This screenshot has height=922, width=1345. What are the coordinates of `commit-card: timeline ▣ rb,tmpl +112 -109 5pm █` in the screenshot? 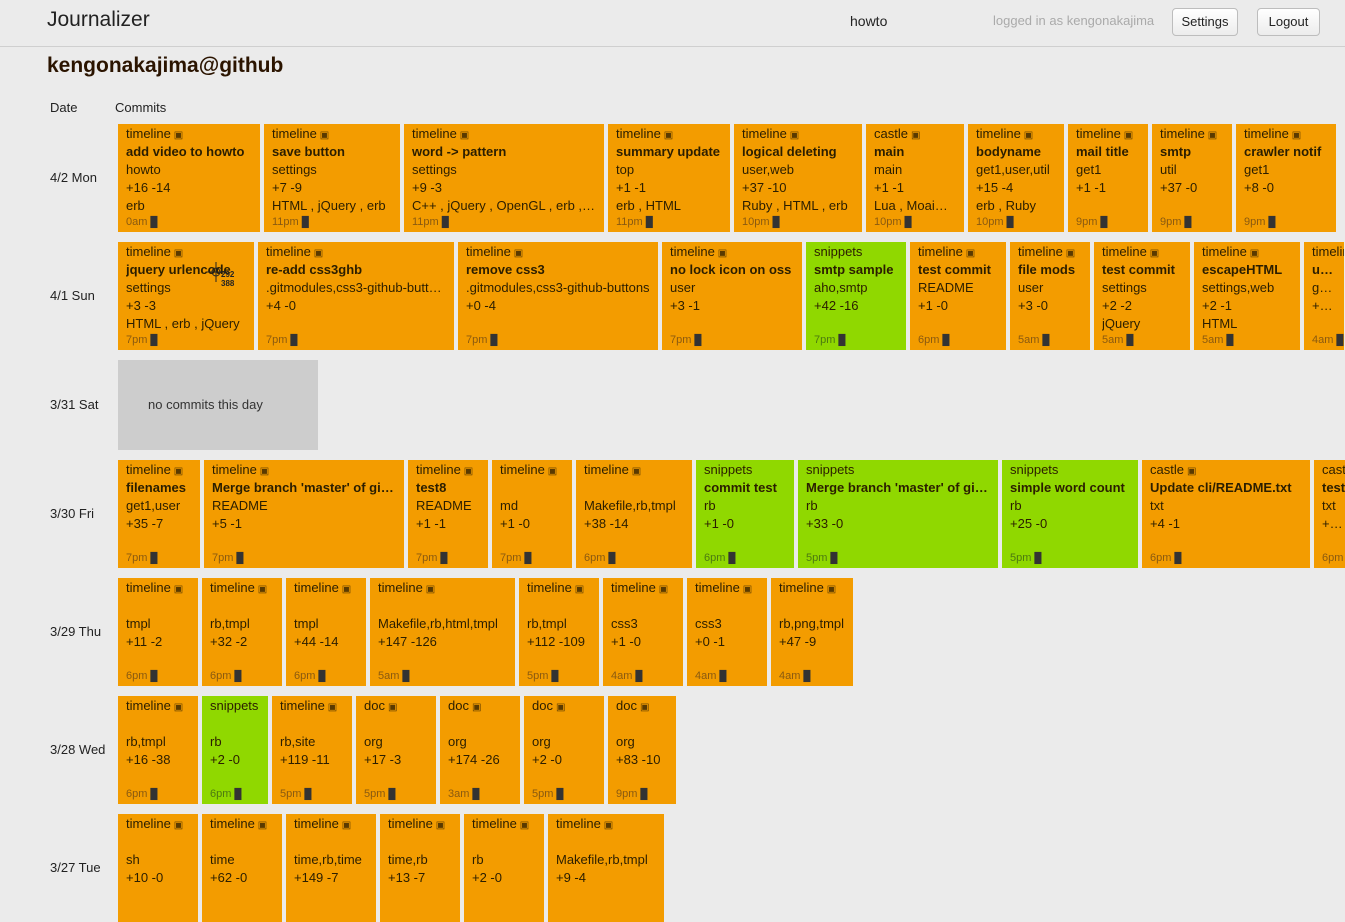 It's located at (559, 632).